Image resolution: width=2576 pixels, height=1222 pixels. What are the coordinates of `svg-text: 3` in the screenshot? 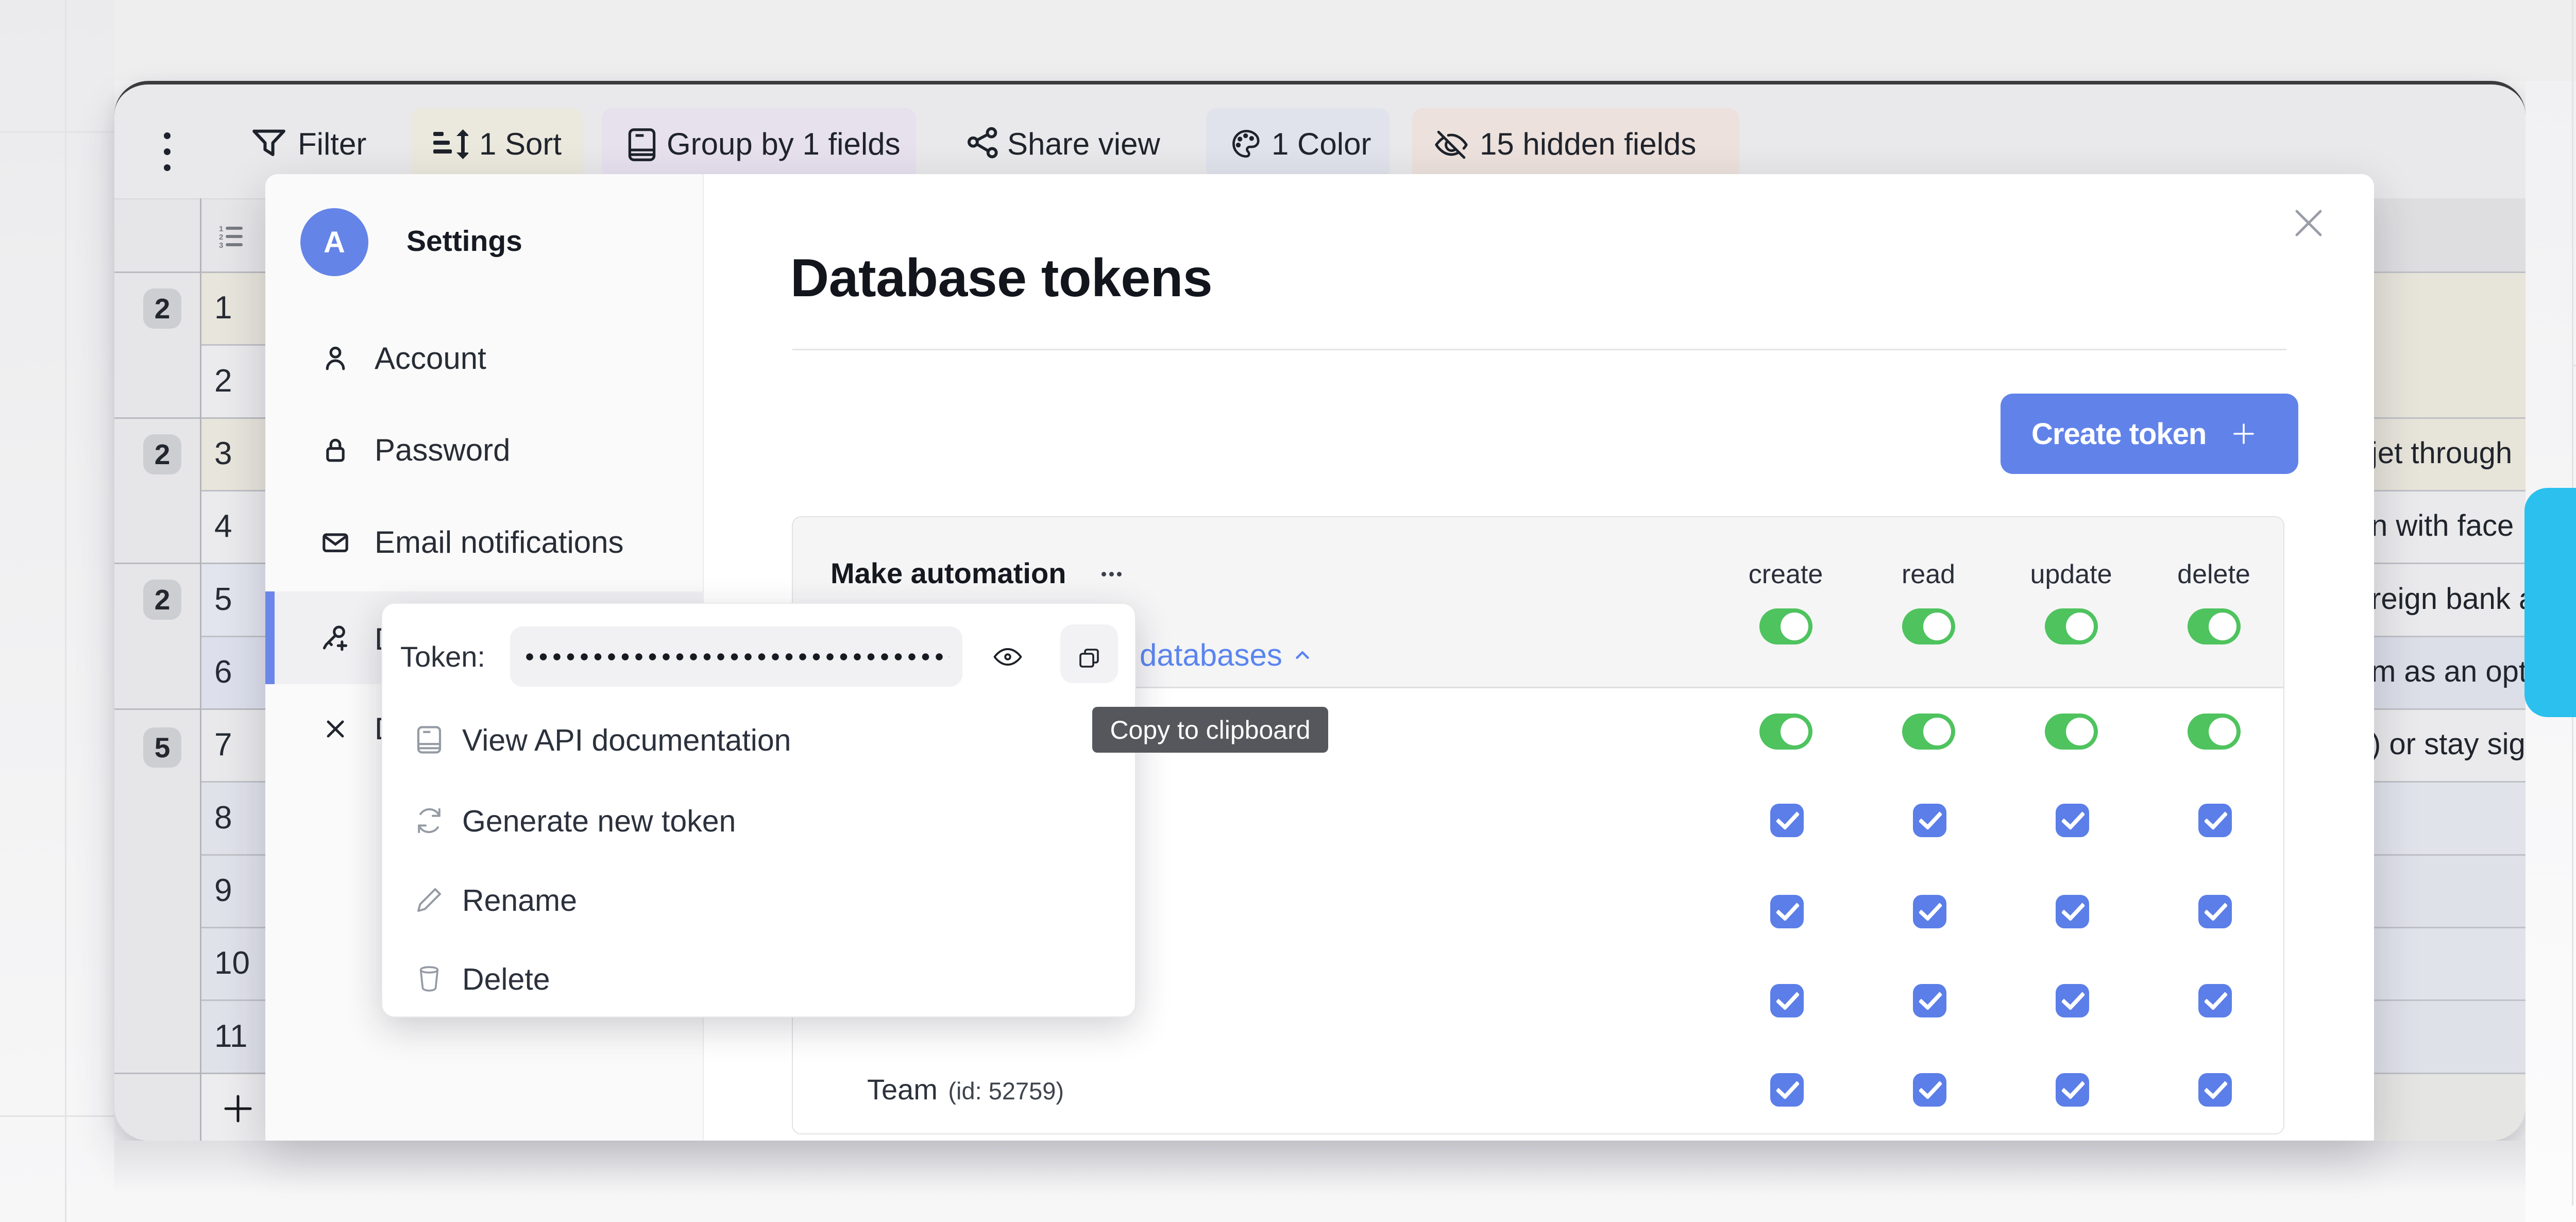 It's located at (221, 245).